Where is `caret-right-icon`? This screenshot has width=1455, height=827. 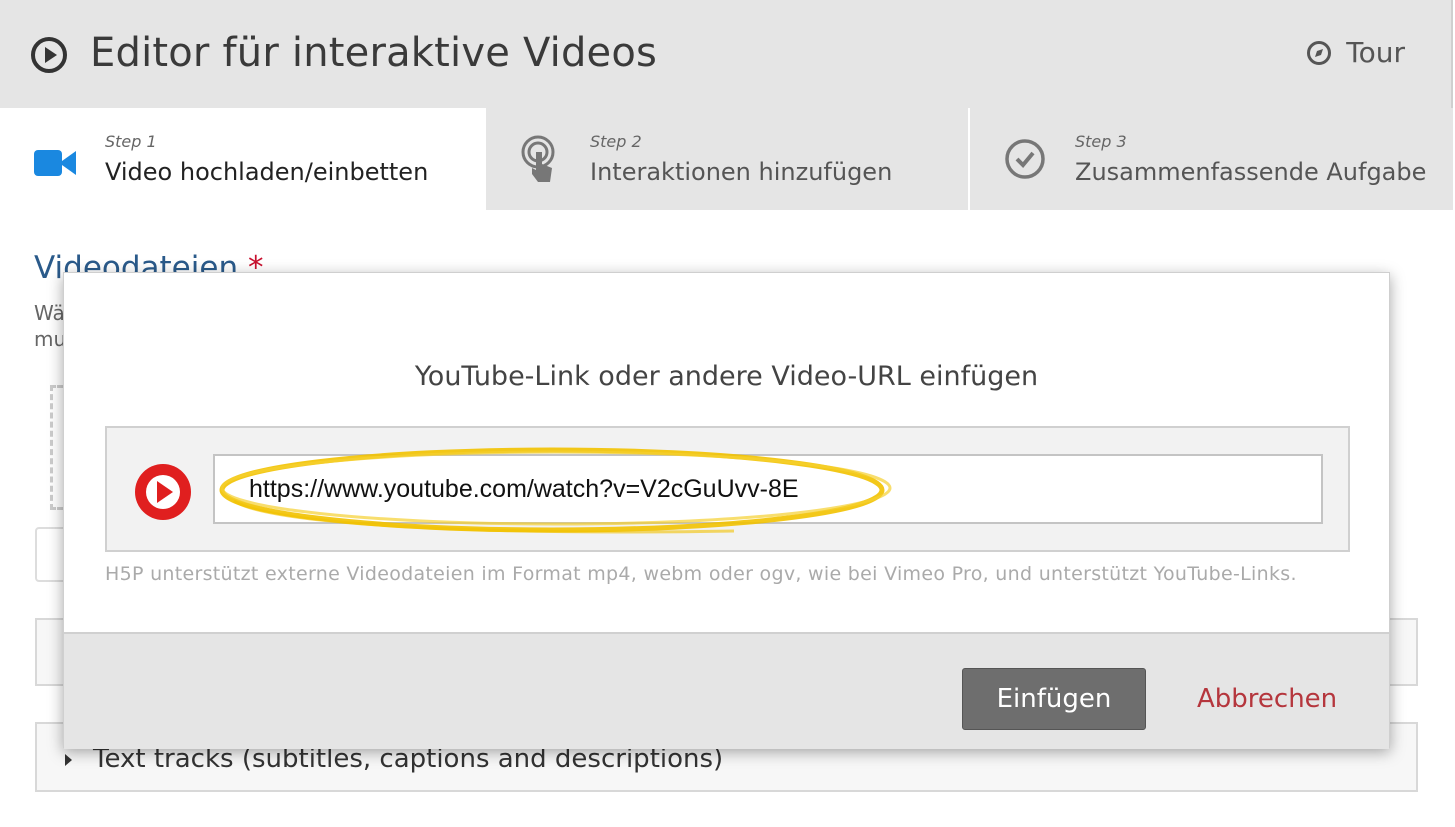
caret-right-icon is located at coordinates (68, 760).